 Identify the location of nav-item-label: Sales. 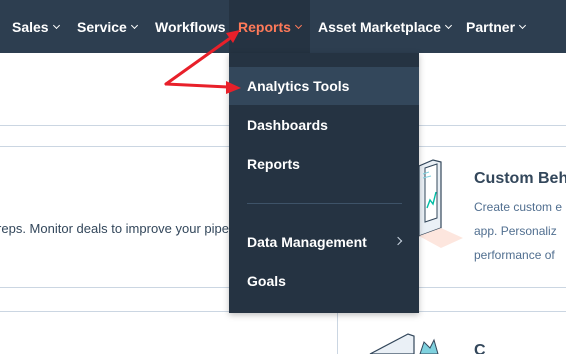
(30, 26).